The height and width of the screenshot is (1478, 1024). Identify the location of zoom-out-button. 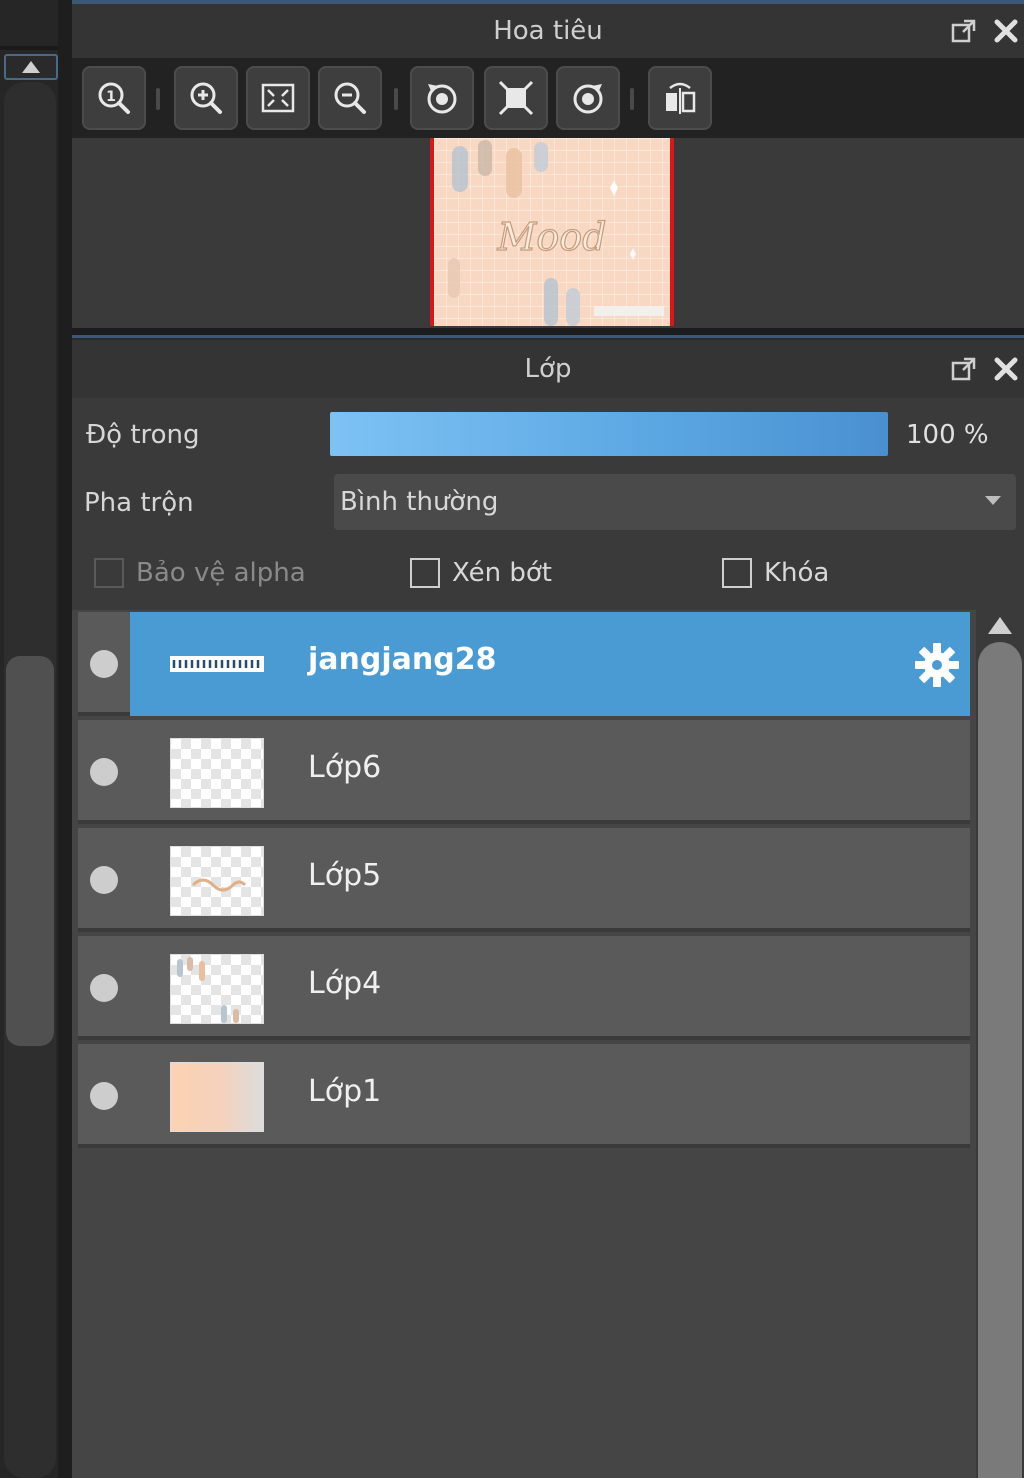
(350, 98).